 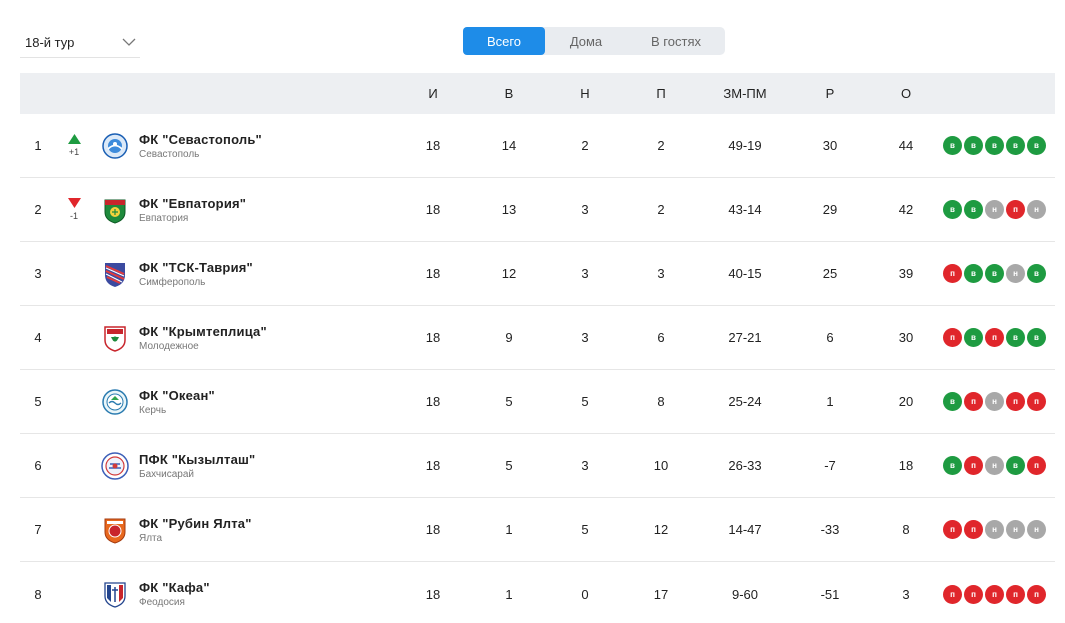 What do you see at coordinates (745, 529) in the screenshot?
I see `goals-value: 14-47` at bounding box center [745, 529].